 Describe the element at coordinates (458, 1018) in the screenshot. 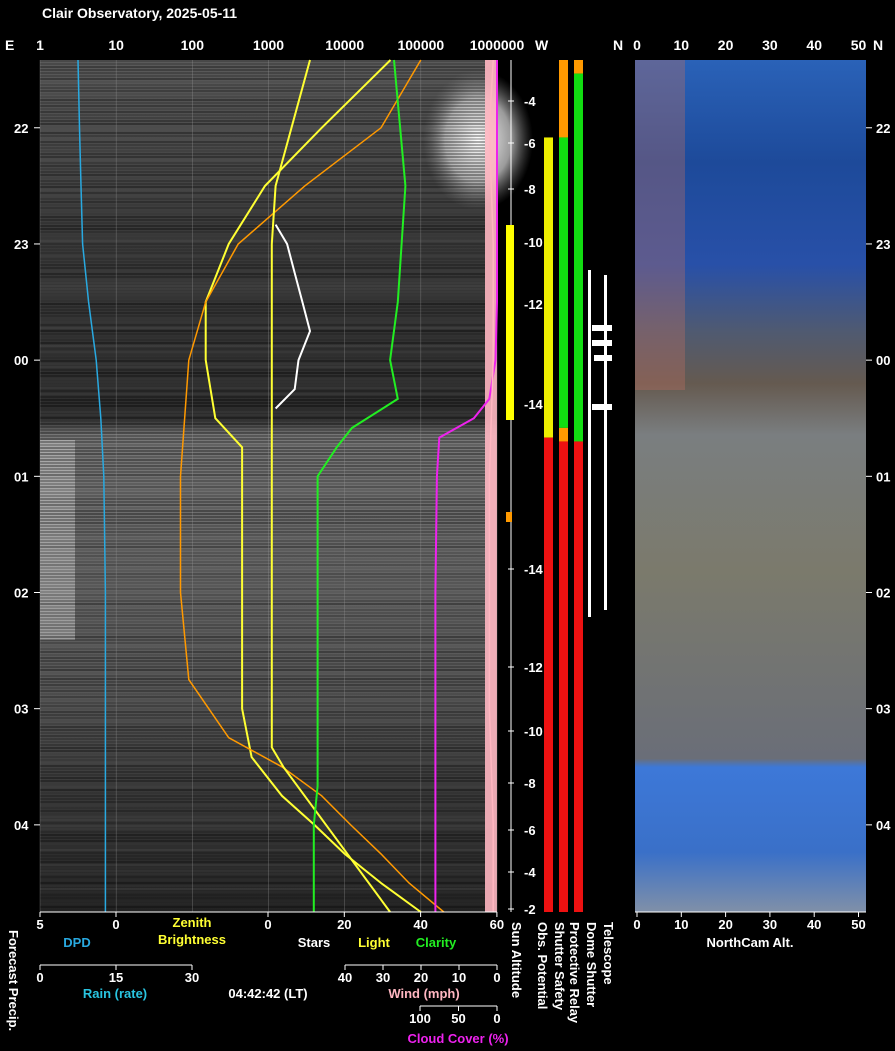

I see `cloud-tick: 50` at that location.